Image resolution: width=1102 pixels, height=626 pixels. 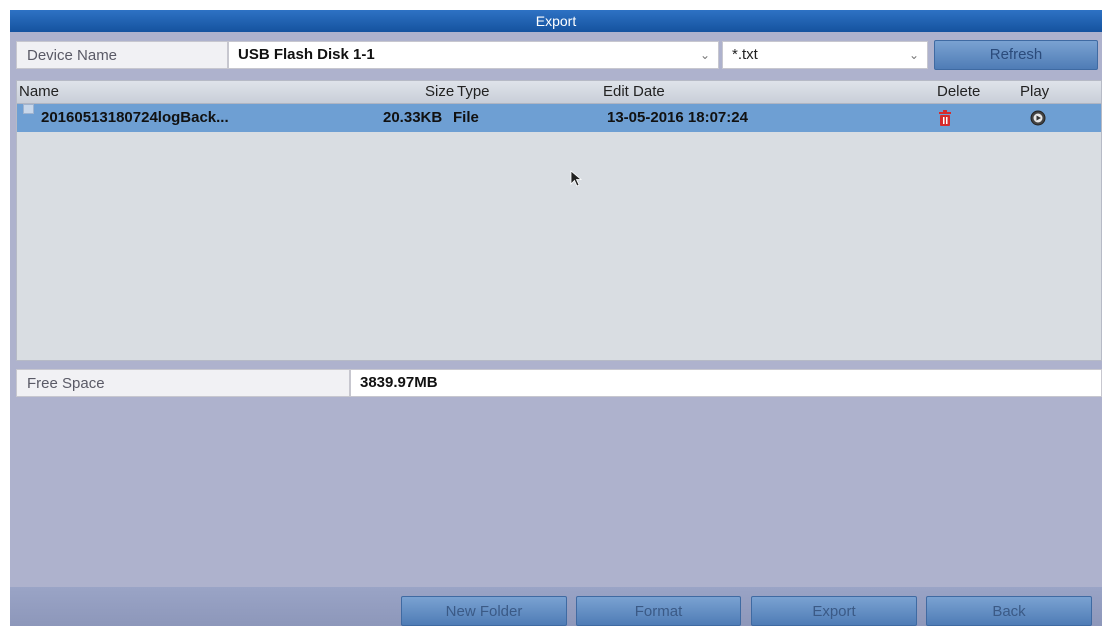 I want to click on refresh-button: Refresh, so click(x=1016, y=55).